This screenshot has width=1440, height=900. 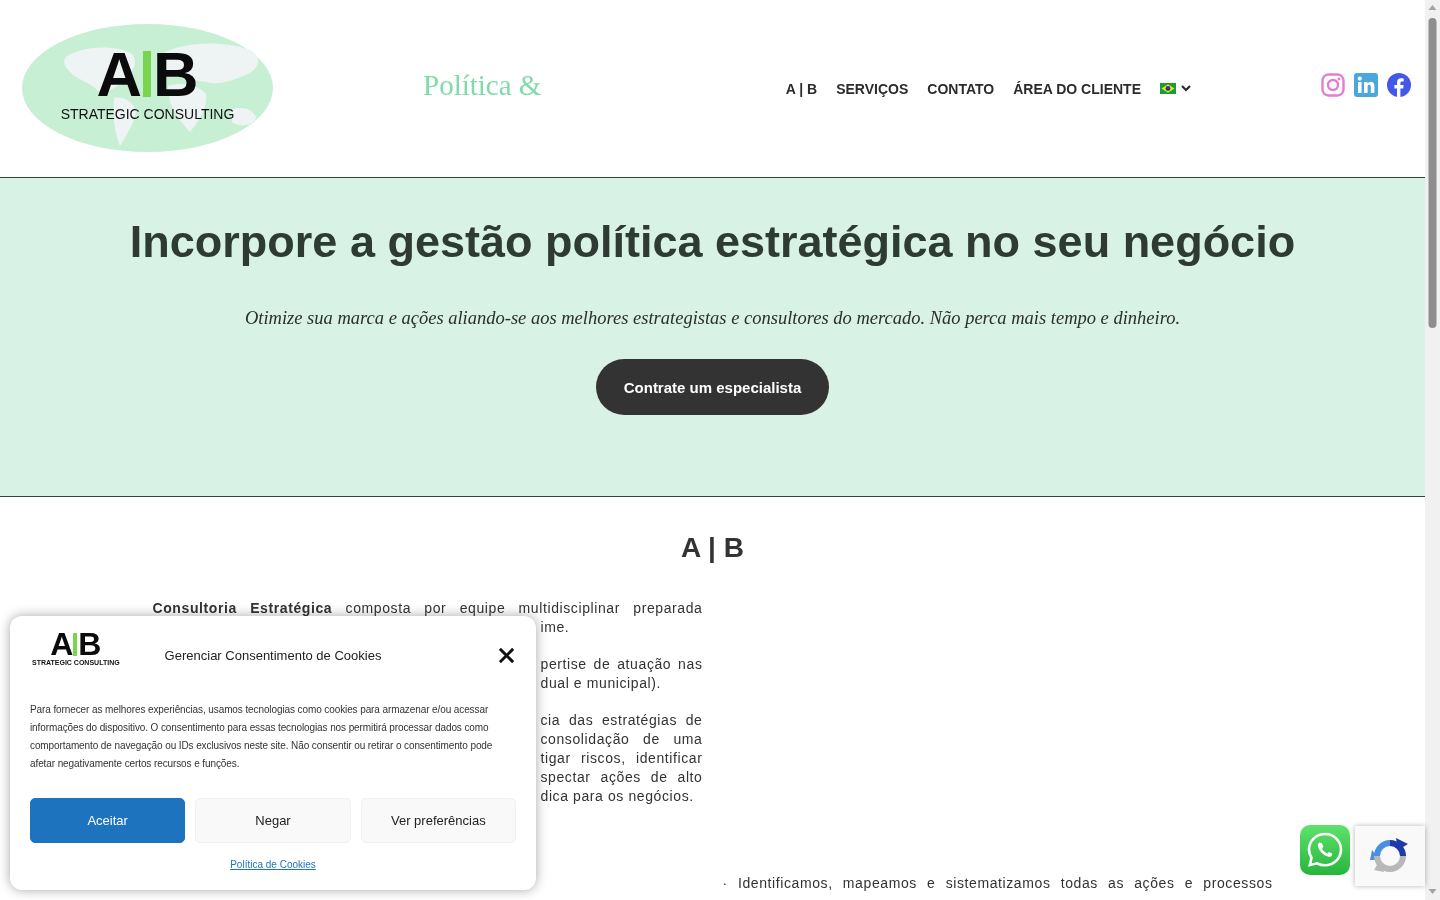 I want to click on dialog-button: Ver preferências, so click(x=438, y=820).